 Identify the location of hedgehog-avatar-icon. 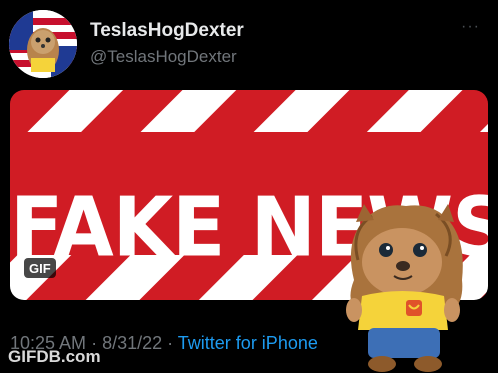
(43, 44).